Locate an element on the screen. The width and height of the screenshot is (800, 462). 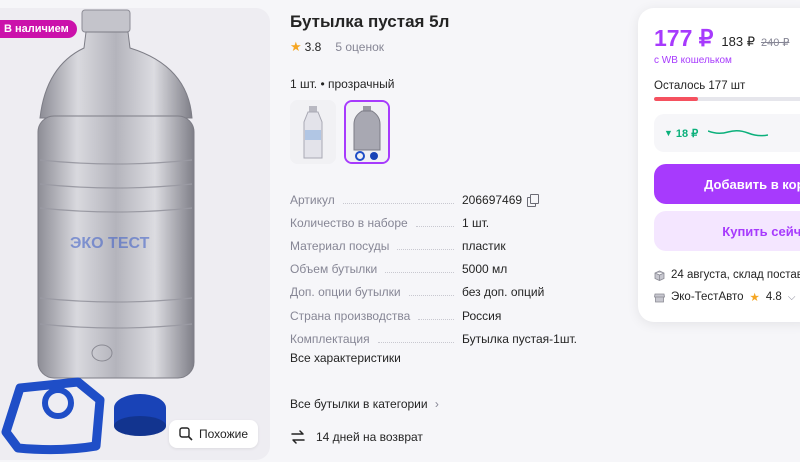
price-trend-value: ▼ 18 ₽ is located at coordinates (681, 133).